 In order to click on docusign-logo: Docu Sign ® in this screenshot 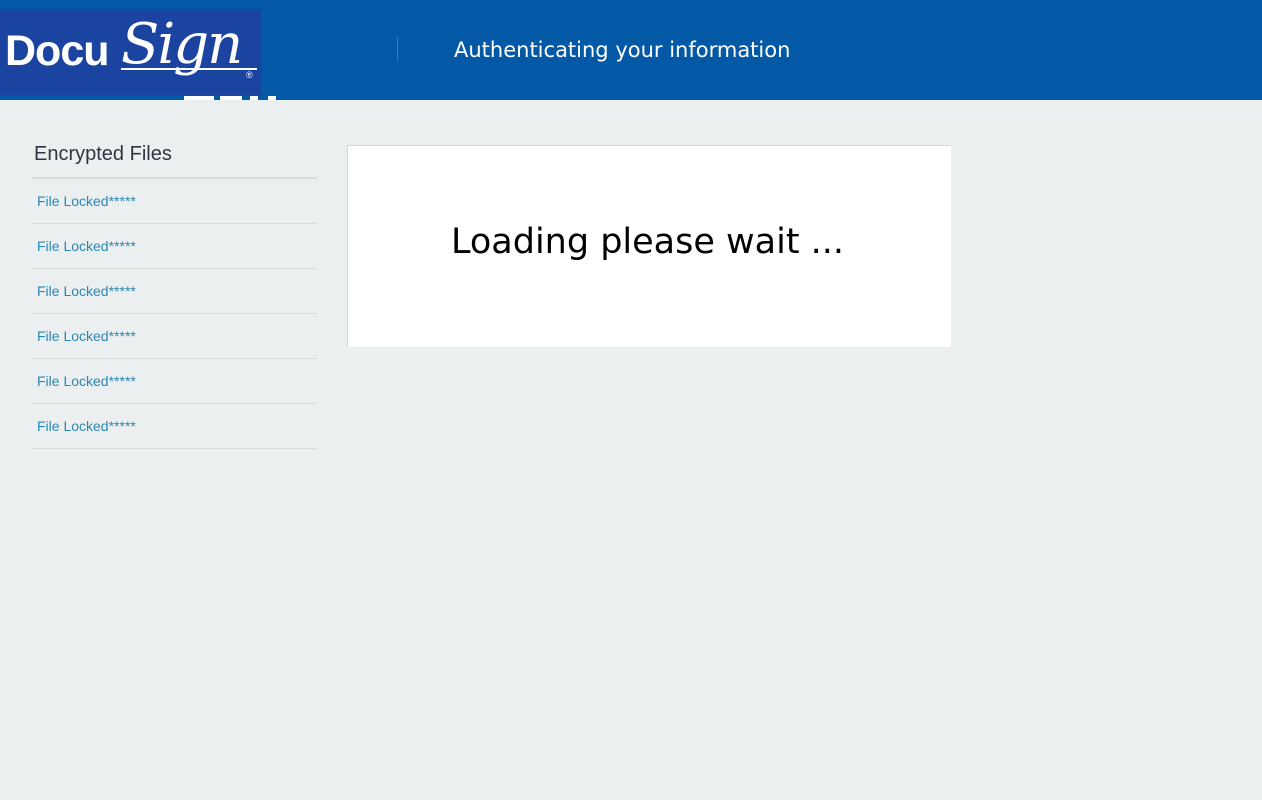, I will do `click(130, 52)`.